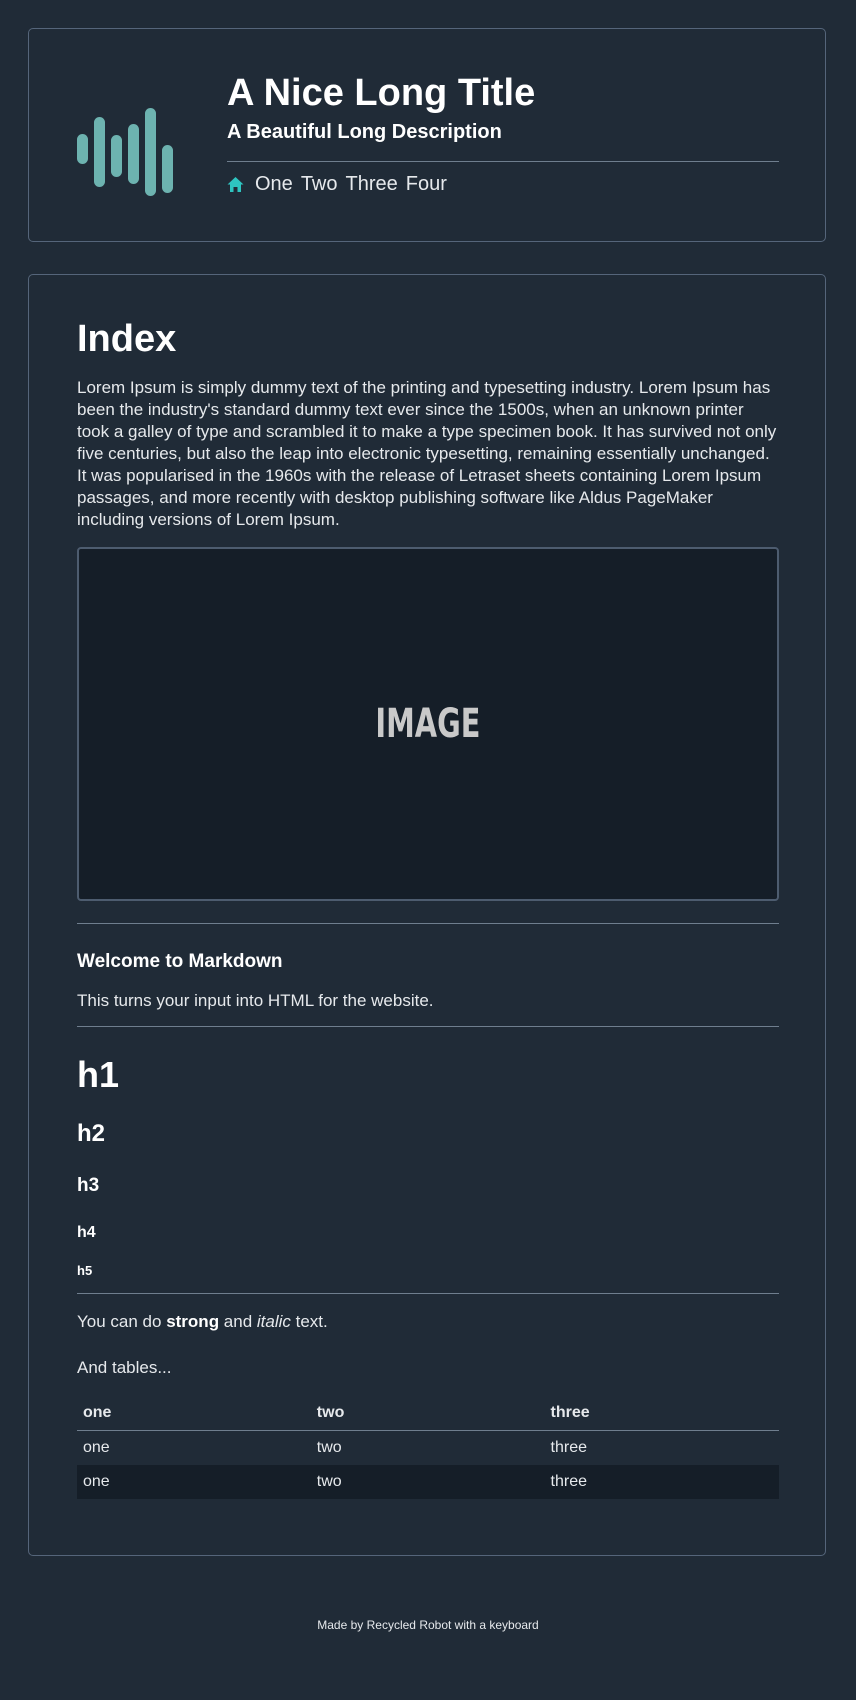  What do you see at coordinates (661, 1413) in the screenshot?
I see `table-header-cell: three` at bounding box center [661, 1413].